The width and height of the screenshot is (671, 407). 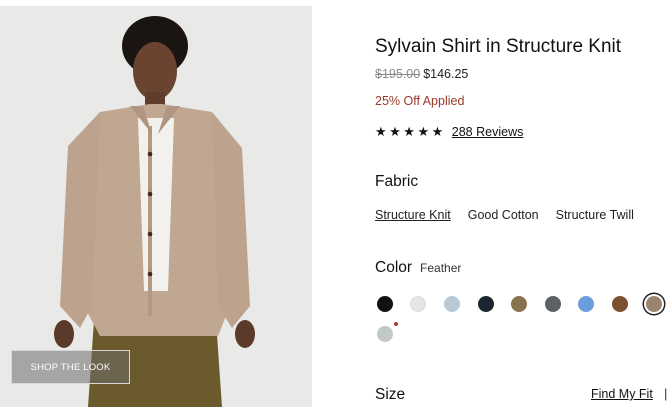 I want to click on color-heading: Color, so click(x=394, y=267).